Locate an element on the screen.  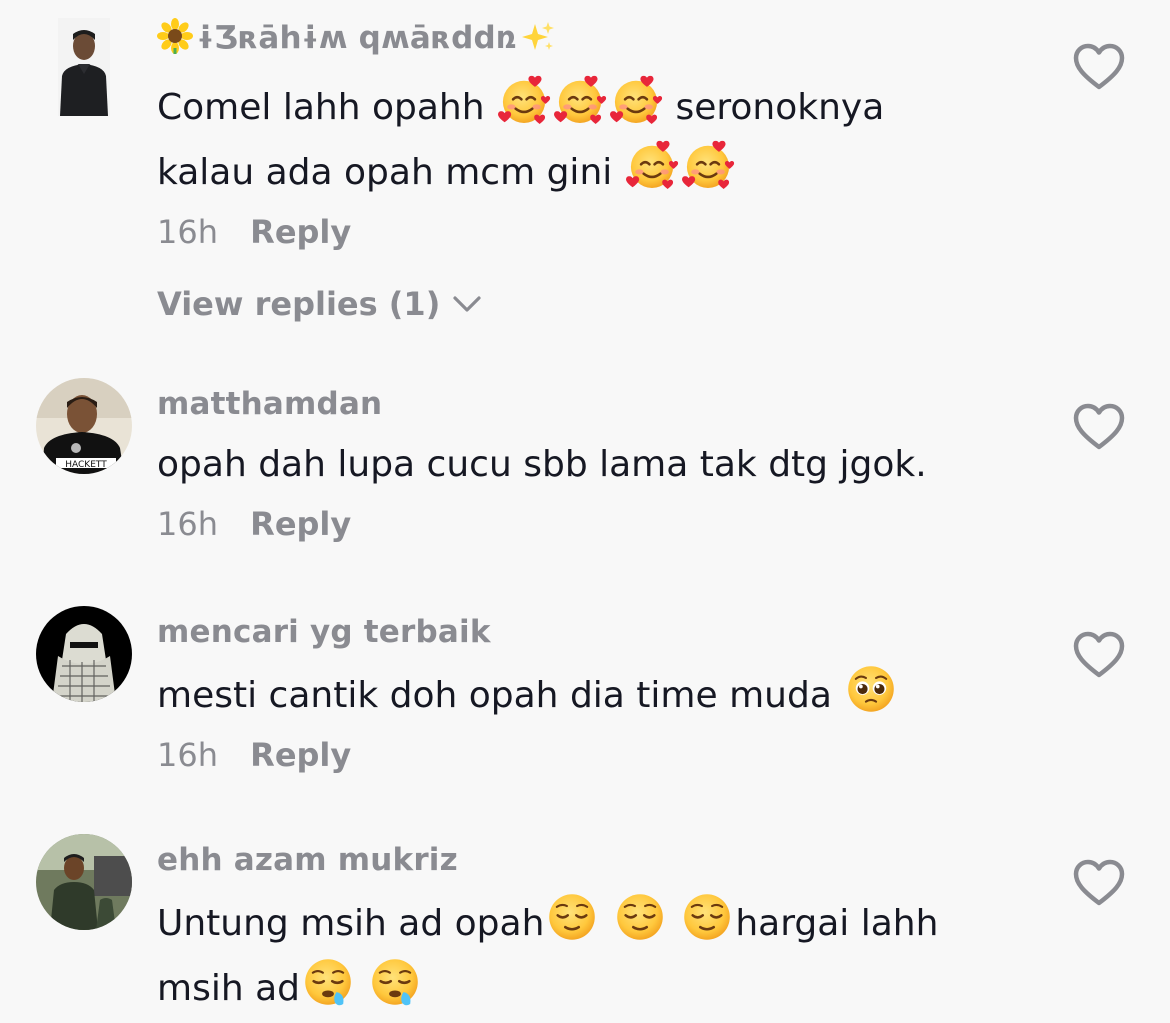
view-replies-label: View replies (1) is located at coordinates (299, 304).